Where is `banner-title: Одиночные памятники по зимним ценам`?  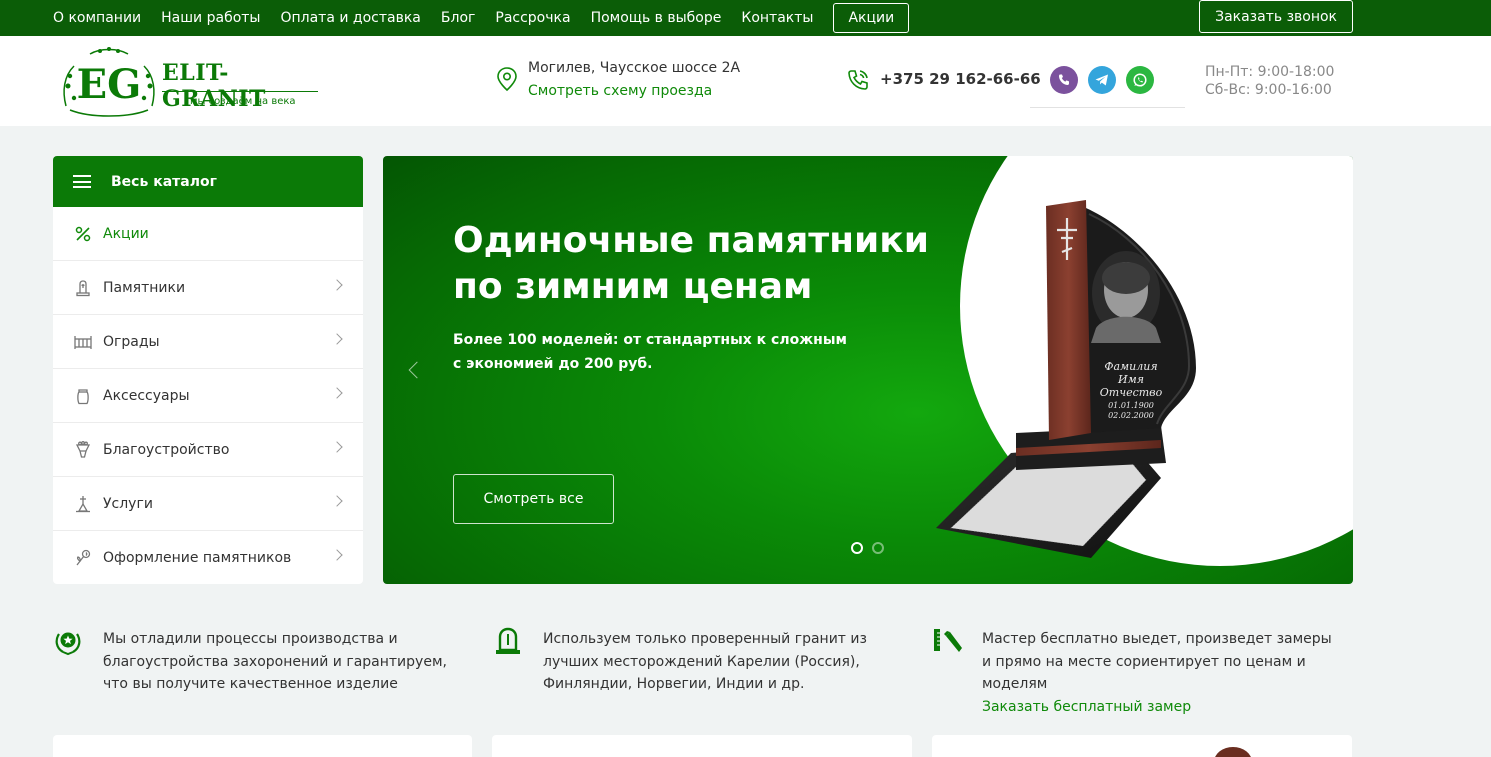
banner-title: Одиночные памятники по зимним ценам is located at coordinates (691, 263).